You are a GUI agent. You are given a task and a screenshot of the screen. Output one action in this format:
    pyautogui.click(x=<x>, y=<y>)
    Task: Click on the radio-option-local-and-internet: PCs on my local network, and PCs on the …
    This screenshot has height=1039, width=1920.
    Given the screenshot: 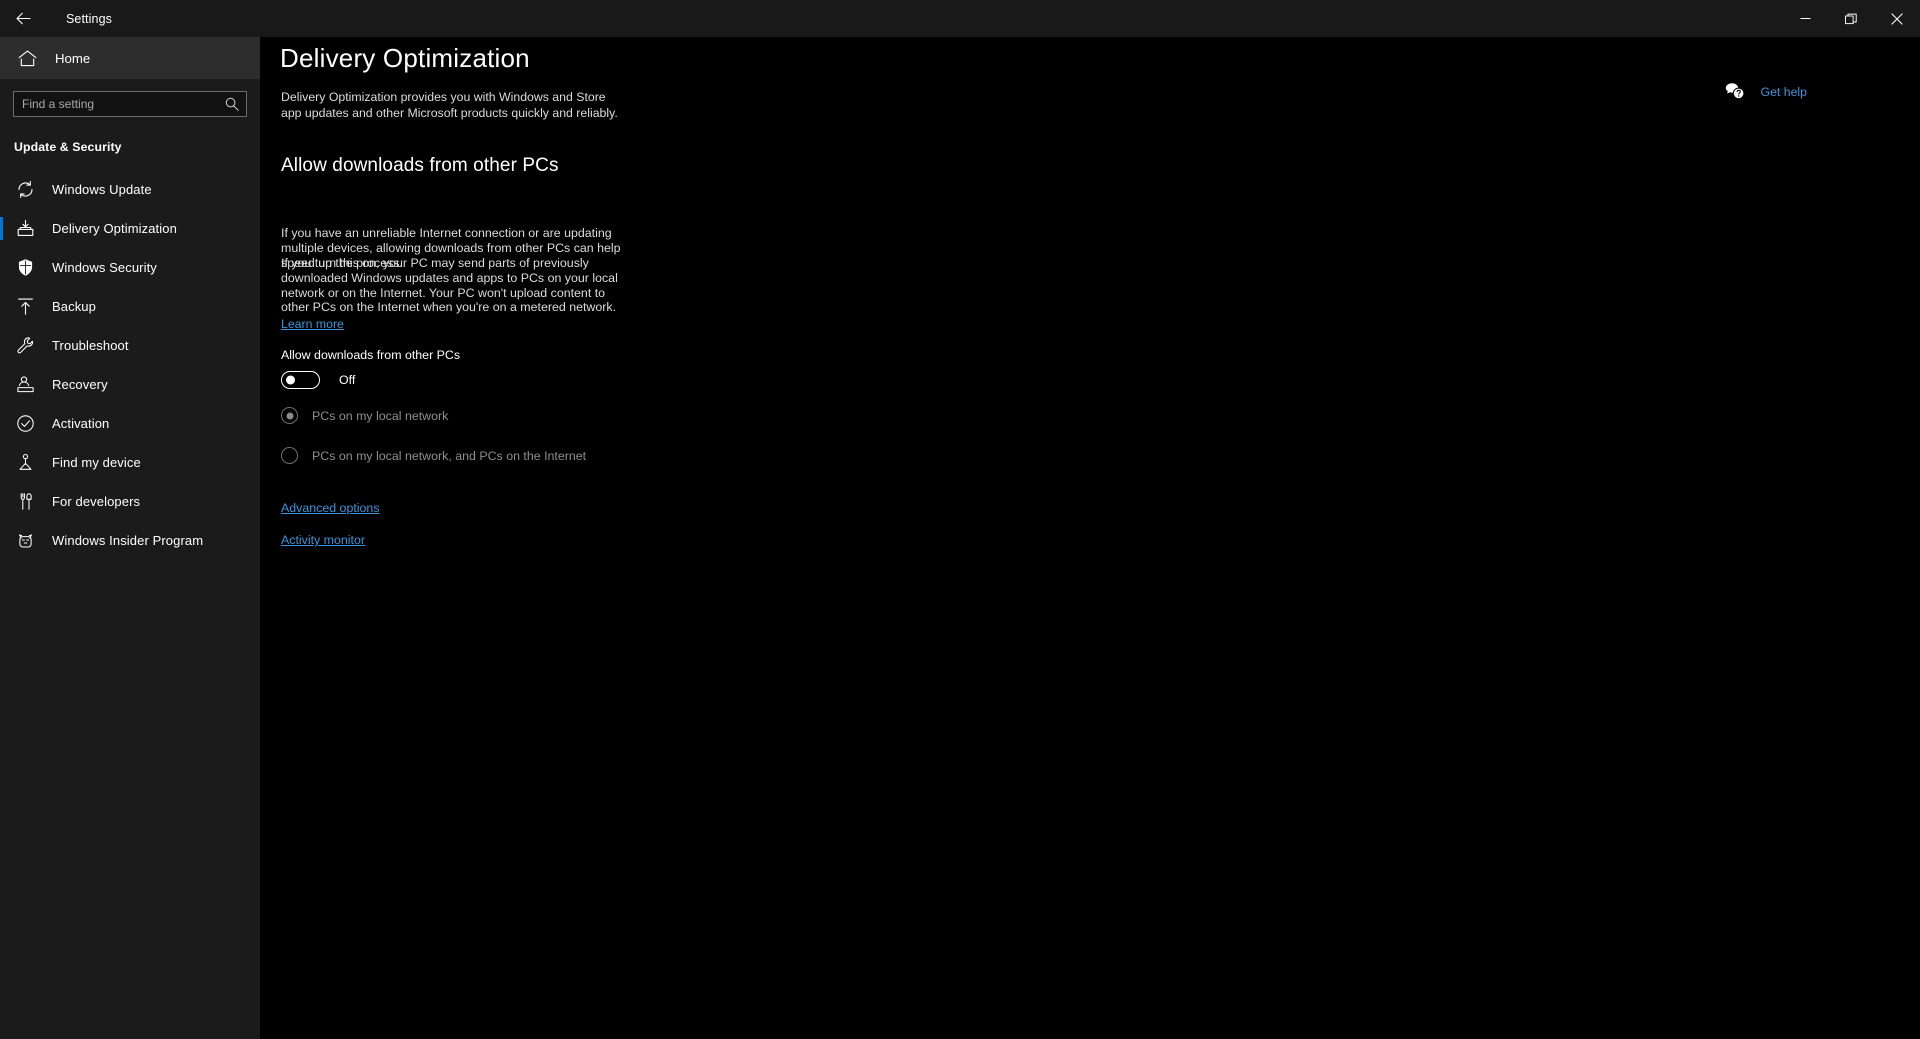 What is the action you would take?
    pyautogui.click(x=433, y=455)
    